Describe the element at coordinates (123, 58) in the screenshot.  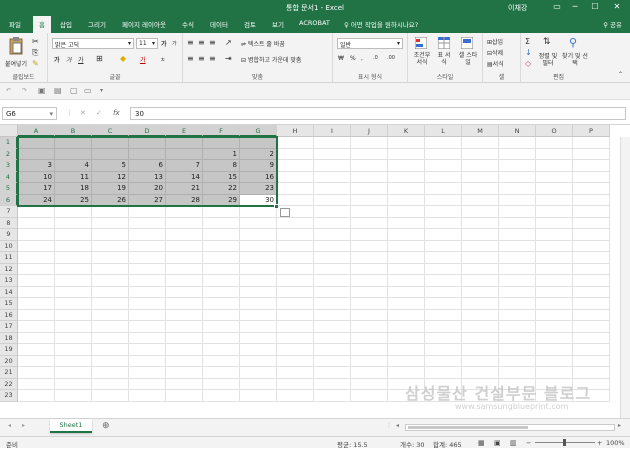
I see `fill-color-icon: ◆` at that location.